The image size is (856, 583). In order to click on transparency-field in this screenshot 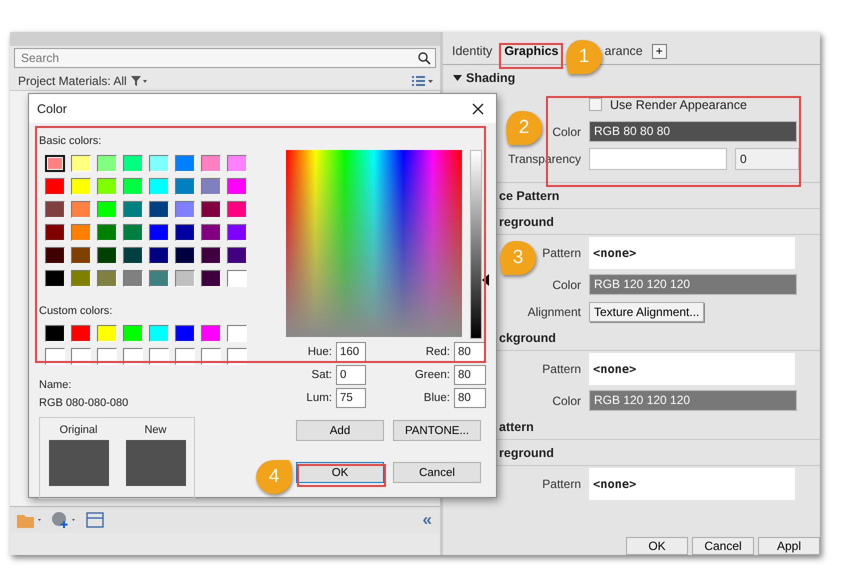, I will do `click(658, 159)`.